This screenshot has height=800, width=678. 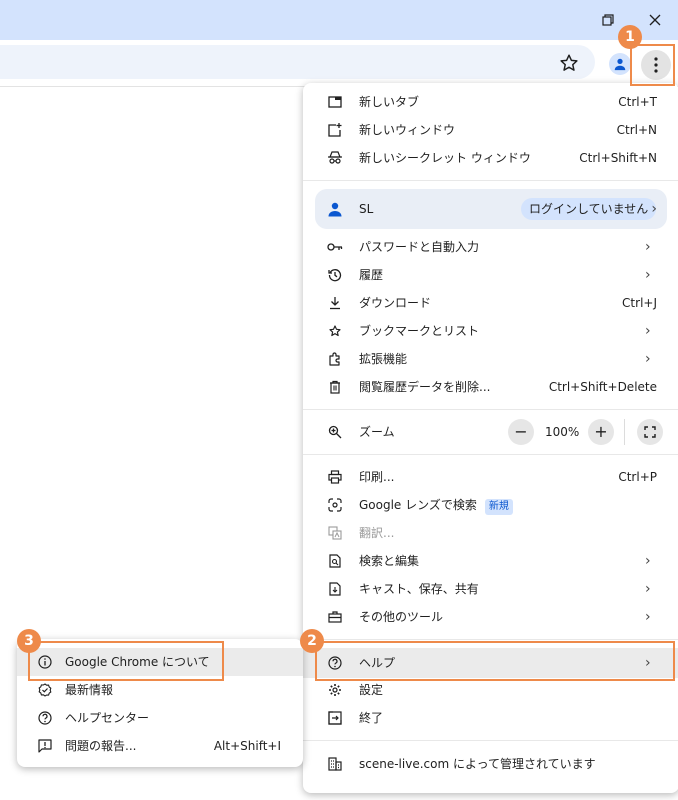 I want to click on lens-icon, so click(x=335, y=505).